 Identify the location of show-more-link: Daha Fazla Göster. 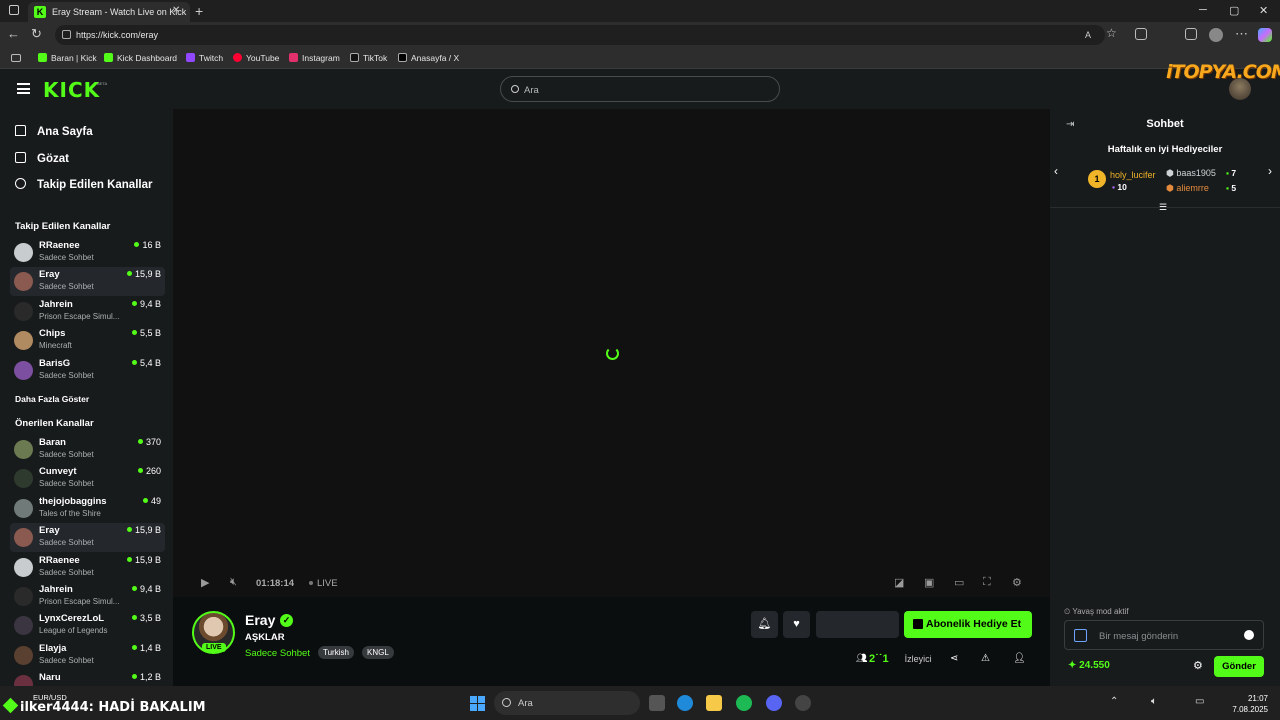
(52, 399).